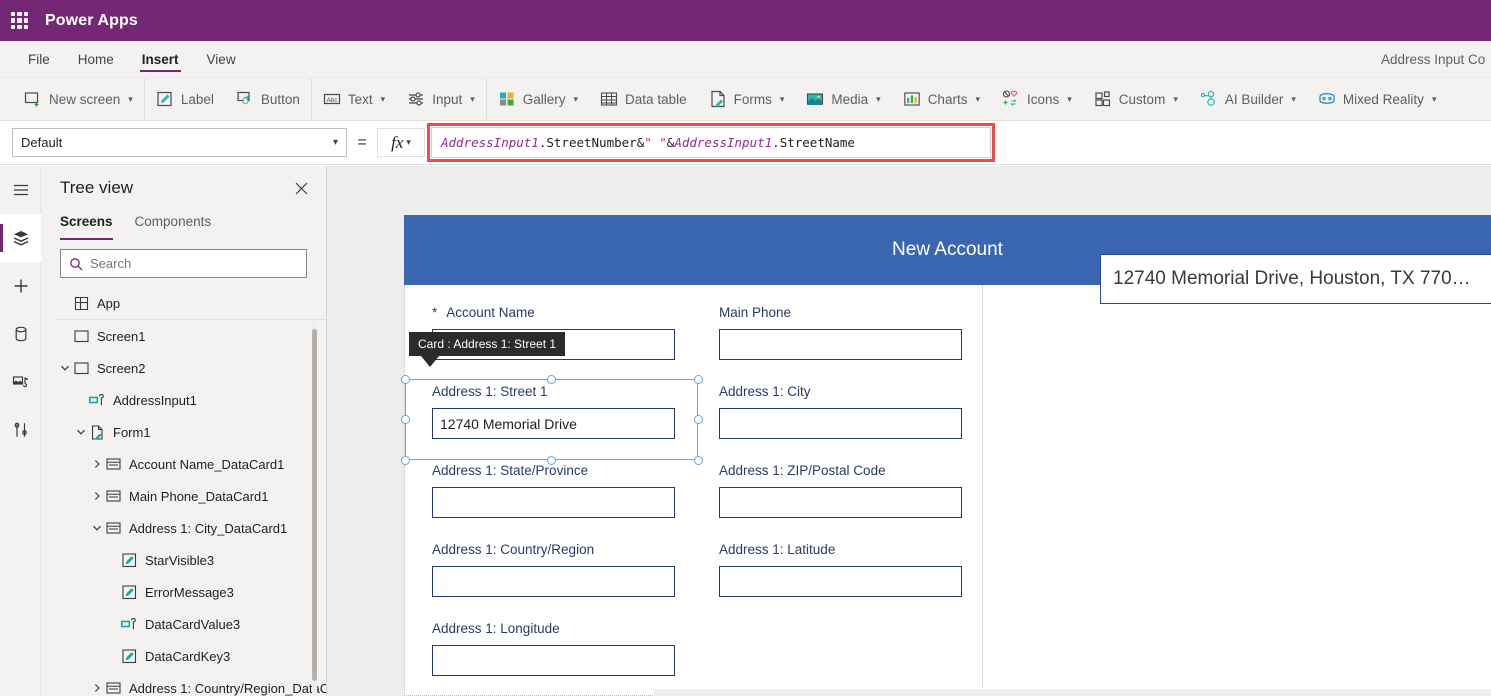 The height and width of the screenshot is (696, 1491). I want to click on tree-item-label: Address 1: Country/Region_DataCard, so click(227, 688).